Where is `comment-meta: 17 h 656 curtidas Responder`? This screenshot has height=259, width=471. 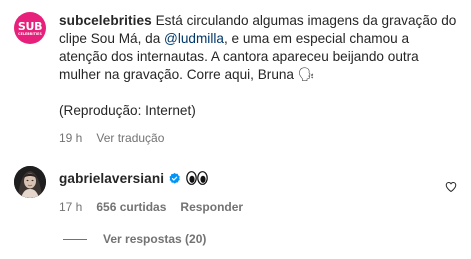
comment-meta: 17 h 656 curtidas Responder is located at coordinates (259, 207).